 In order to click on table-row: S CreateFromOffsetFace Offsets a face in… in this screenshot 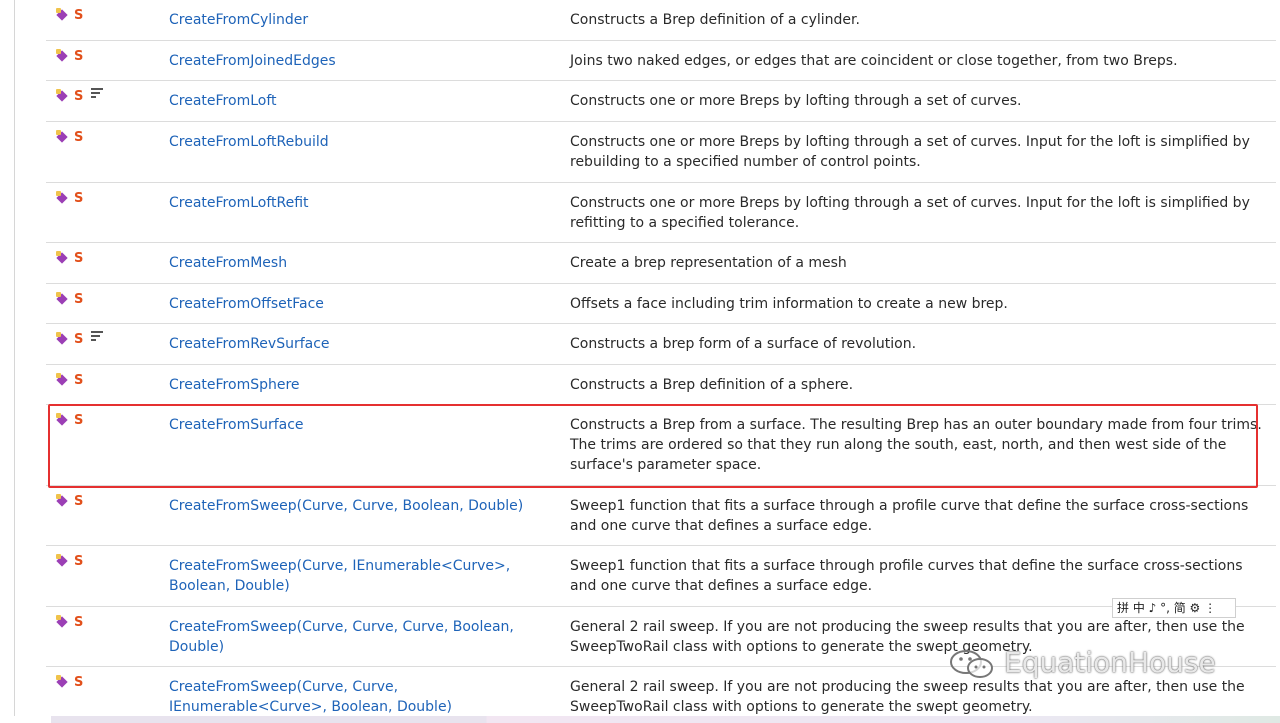, I will do `click(661, 304)`.